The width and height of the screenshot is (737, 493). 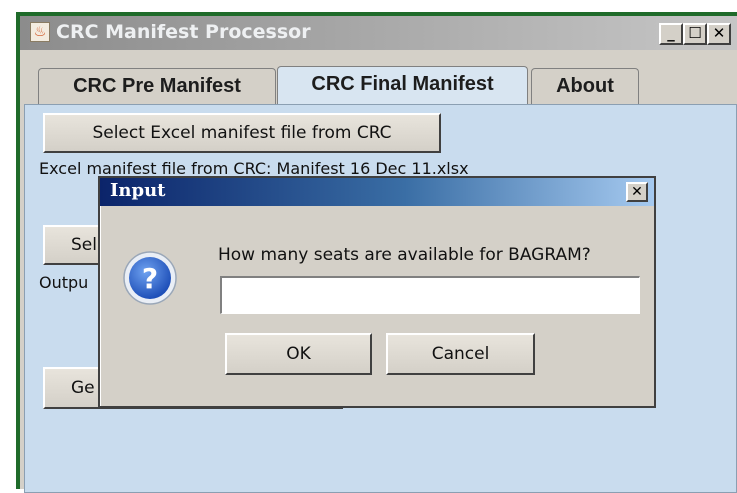 I want to click on dialog-close-button: ✕, so click(x=637, y=192).